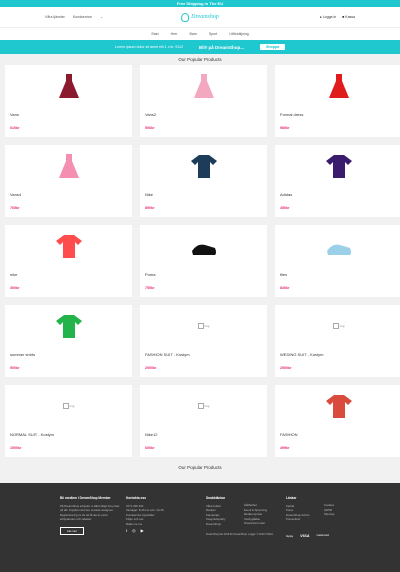 The height and width of the screenshot is (572, 400). What do you see at coordinates (264, 523) in the screenshot?
I see `footer-link: Dreamshot retail` at bounding box center [264, 523].